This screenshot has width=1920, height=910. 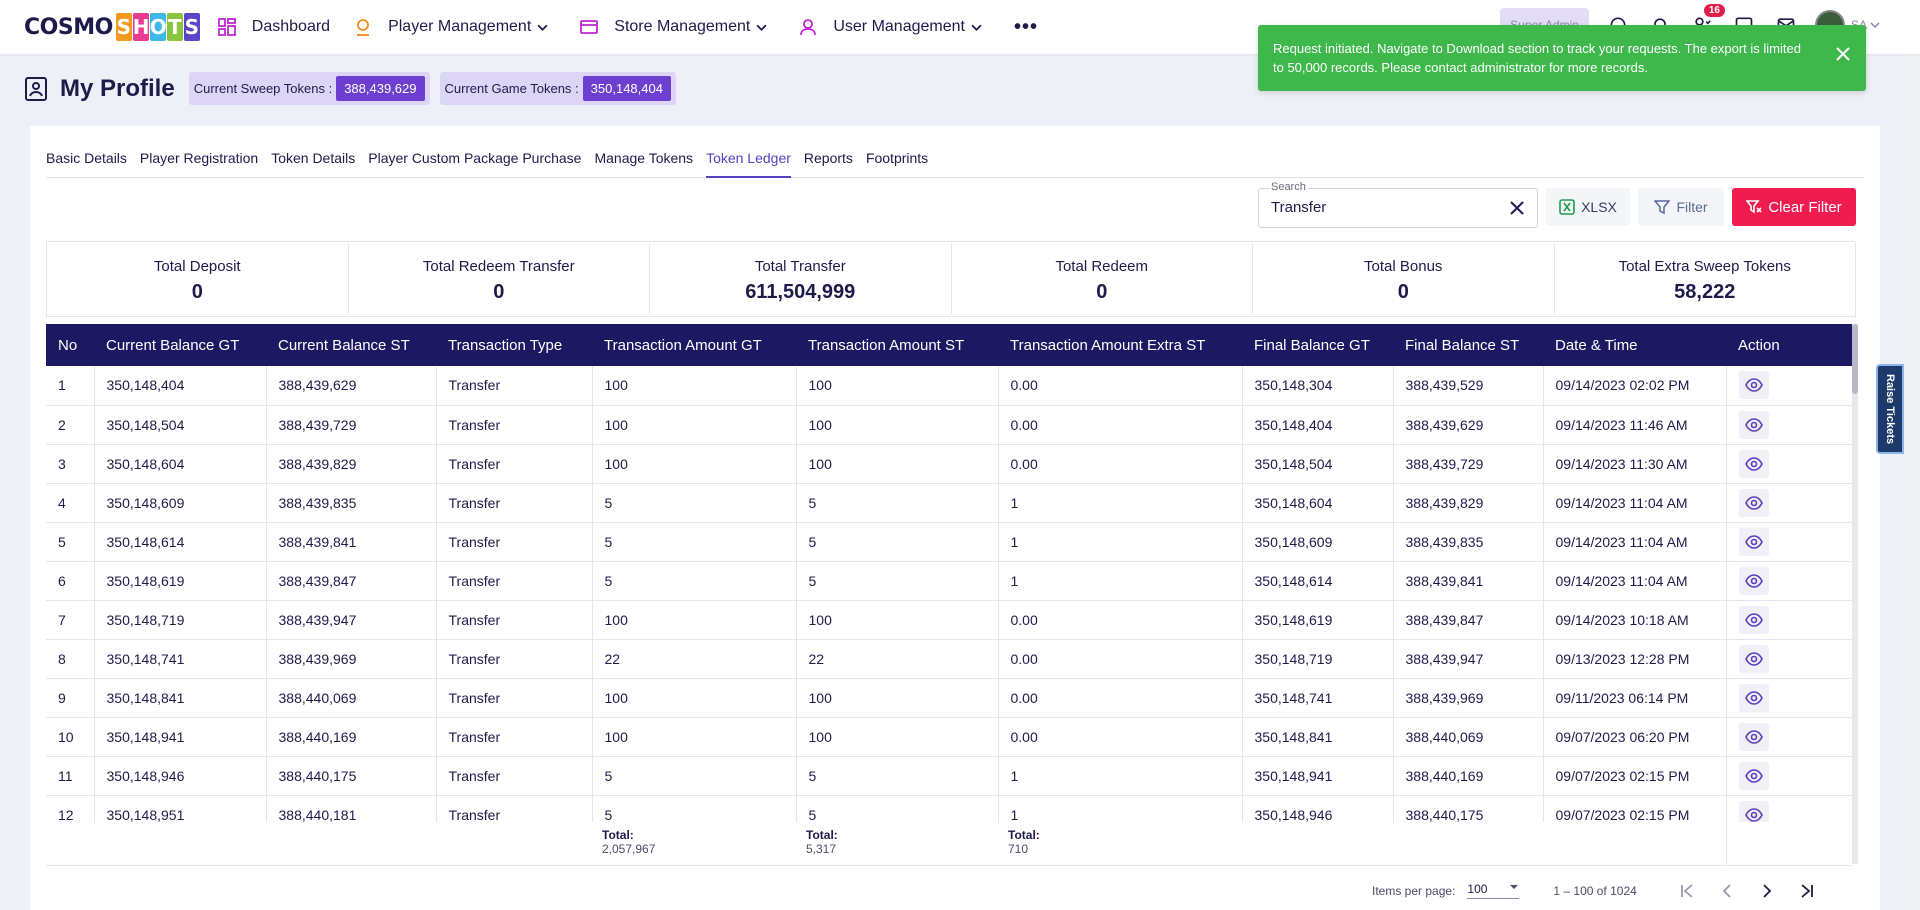 I want to click on tab-footprints: Footprints, so click(x=897, y=164).